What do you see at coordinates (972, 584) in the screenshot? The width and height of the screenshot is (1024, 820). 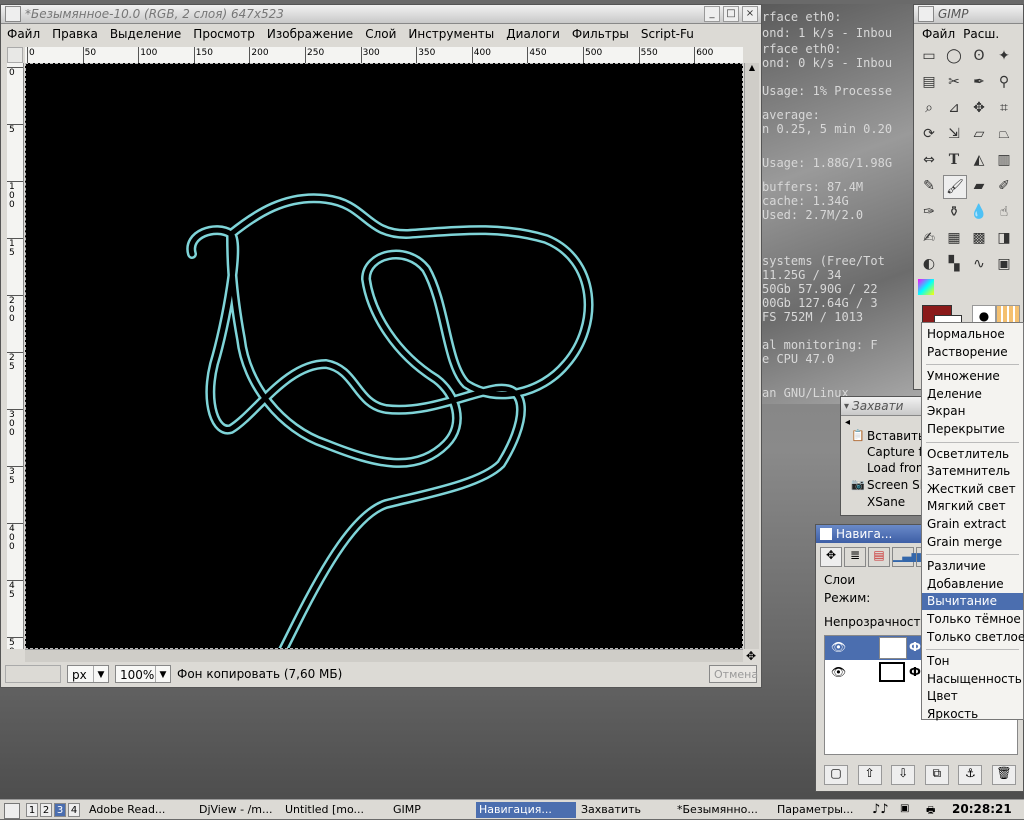 I see `layer-mode-option: Добавление` at bounding box center [972, 584].